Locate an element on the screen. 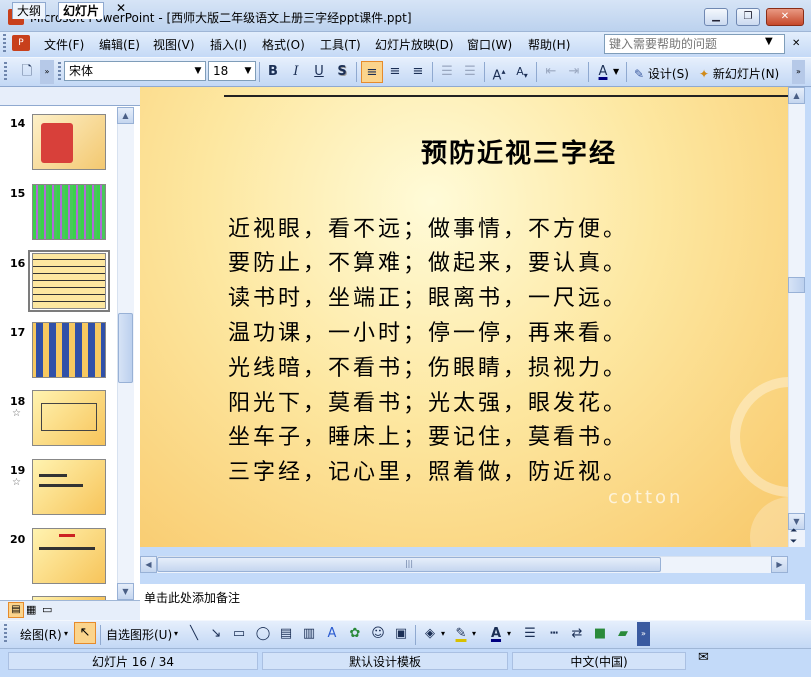  restore-button: ❐ is located at coordinates (748, 17).